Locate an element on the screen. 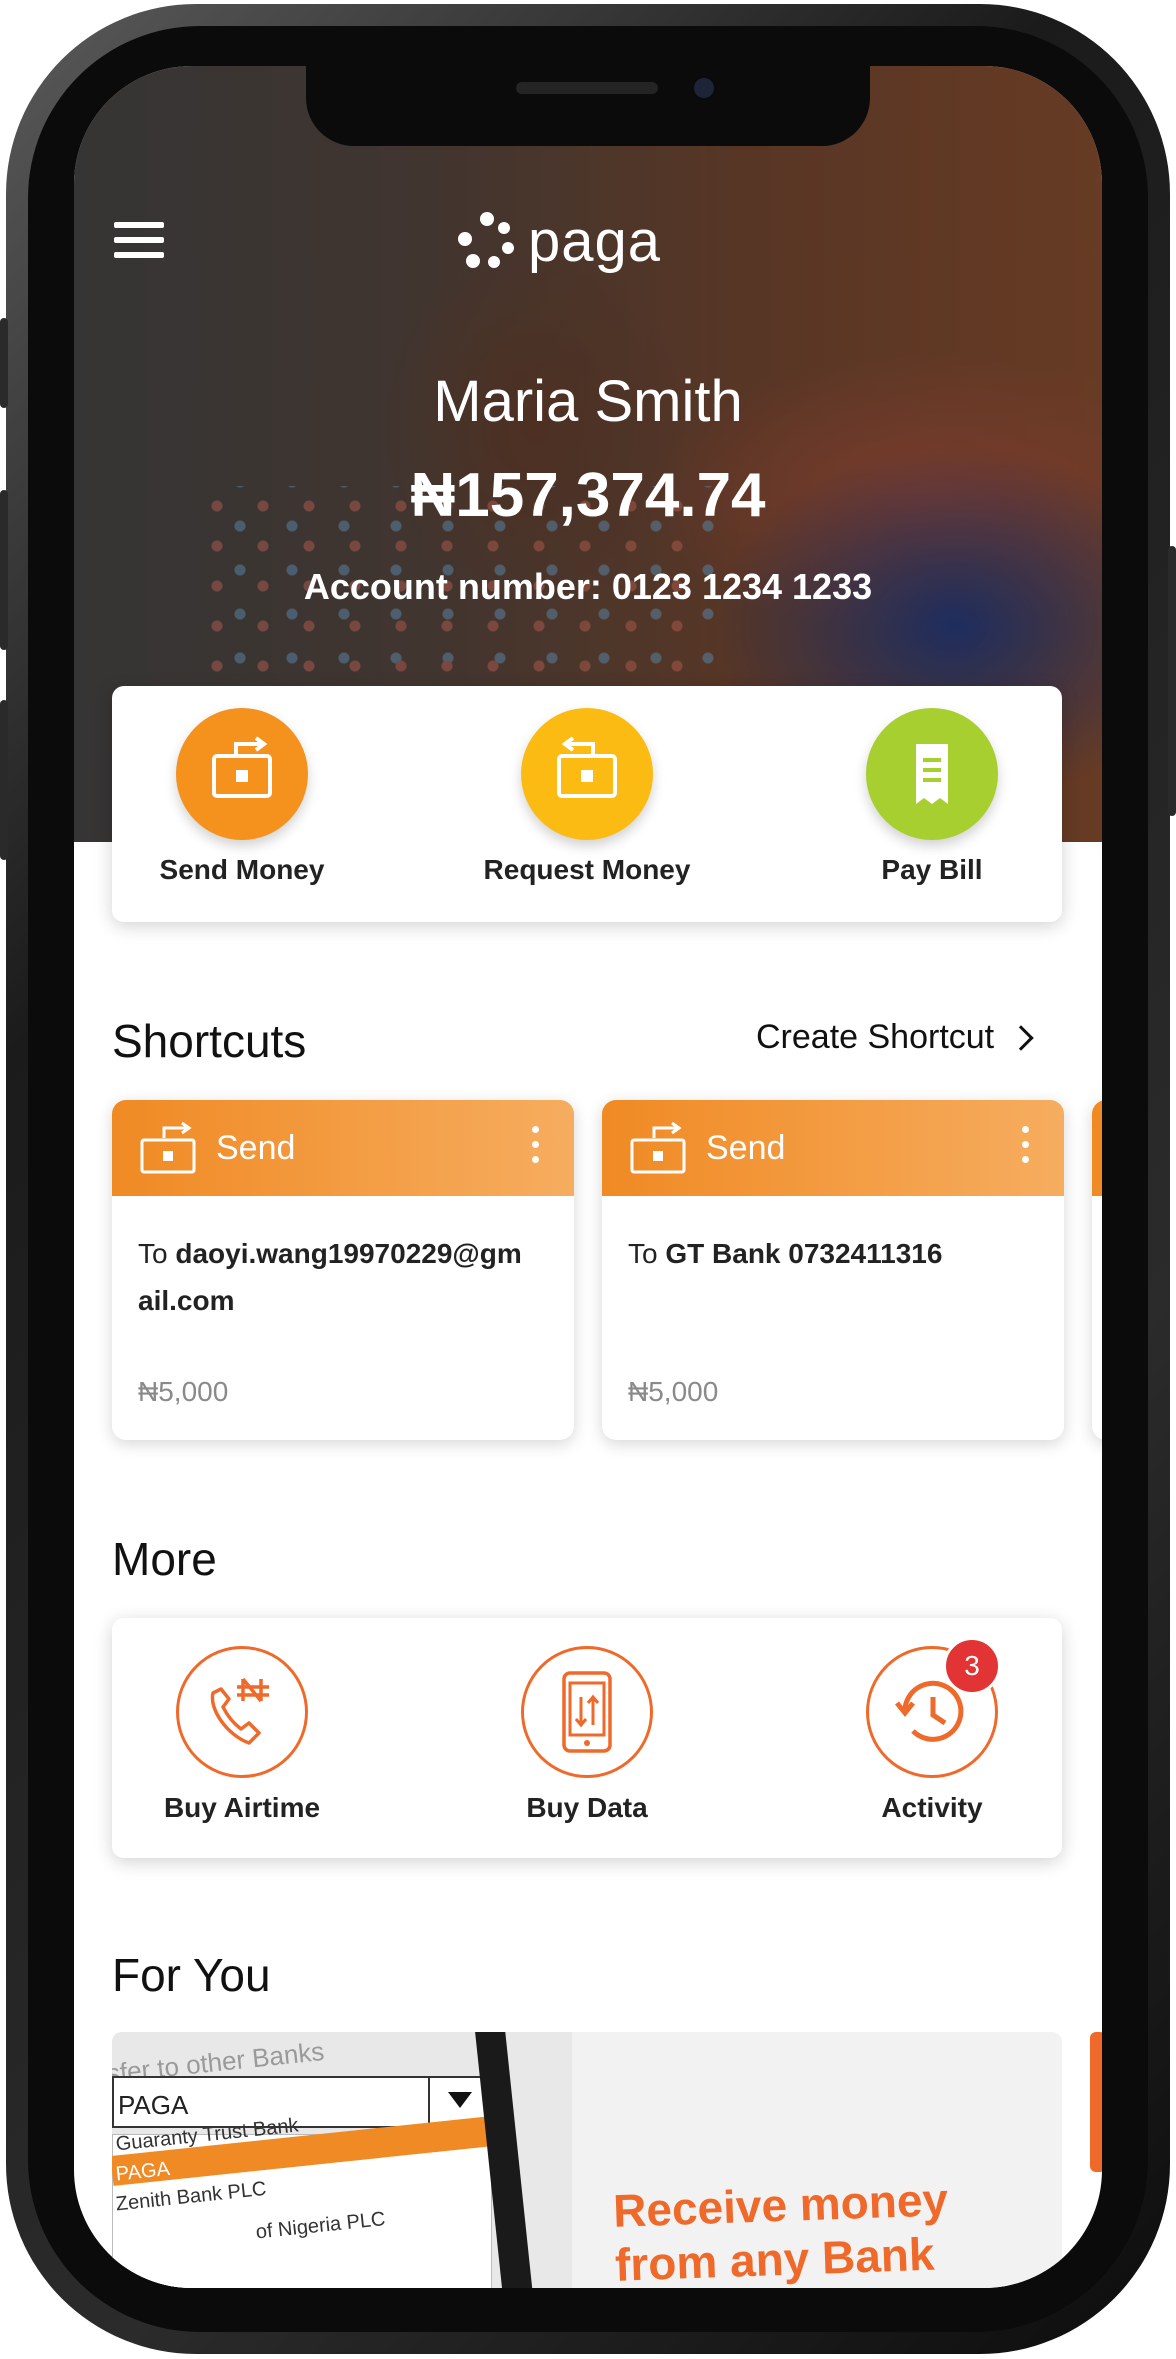 Image resolution: width=1176 pixels, height=2359 pixels. notification-badge: 3 is located at coordinates (972, 1666).